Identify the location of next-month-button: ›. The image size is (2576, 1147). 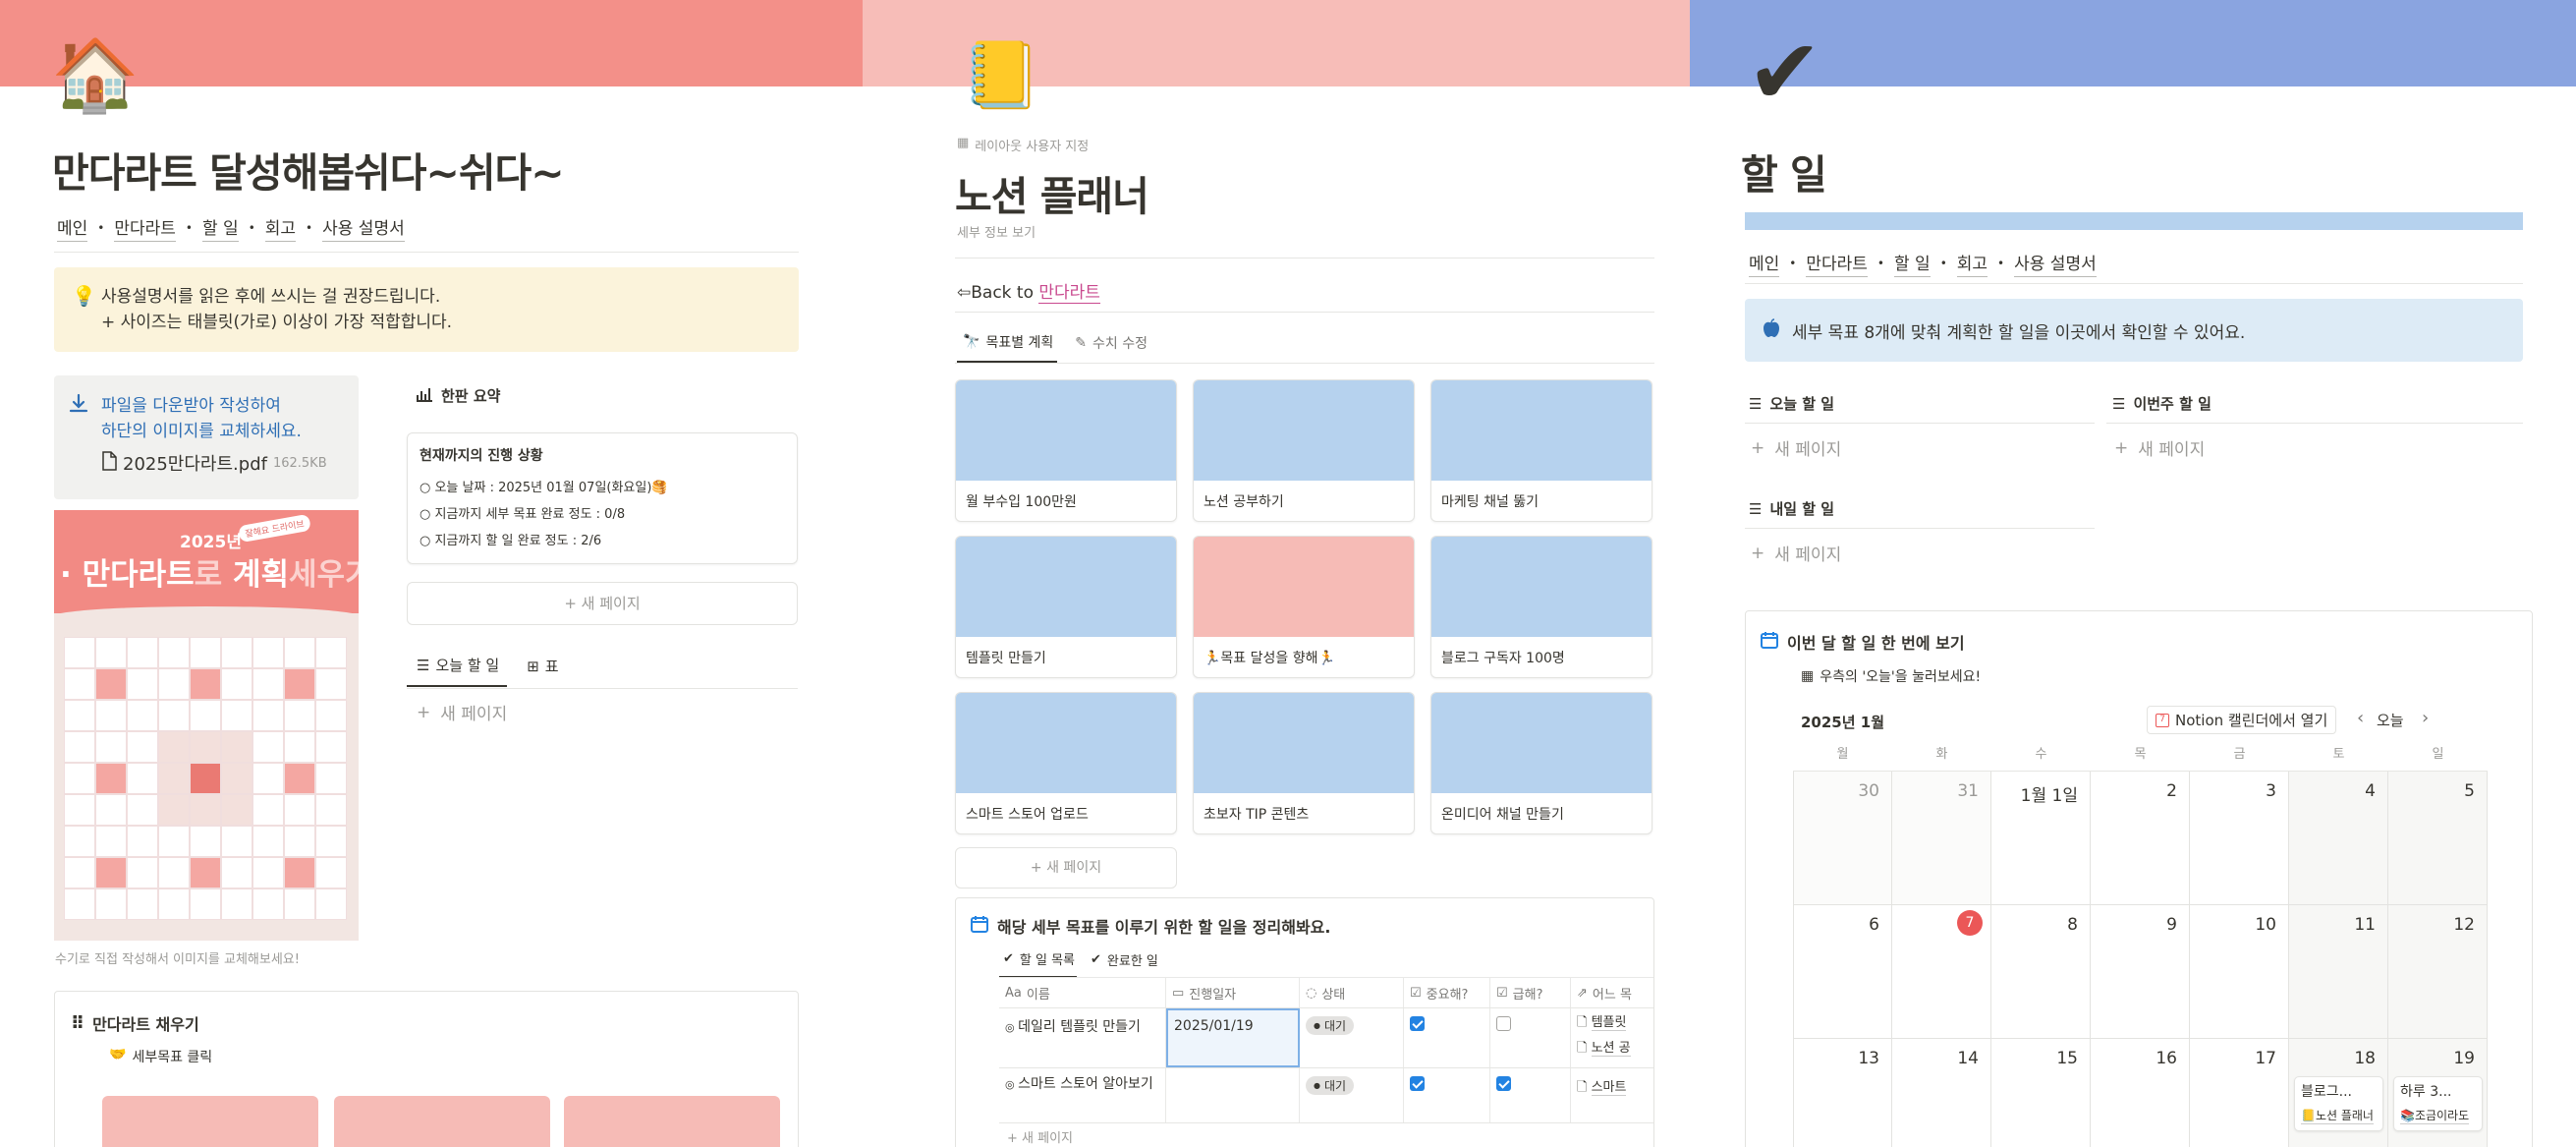
(2425, 718).